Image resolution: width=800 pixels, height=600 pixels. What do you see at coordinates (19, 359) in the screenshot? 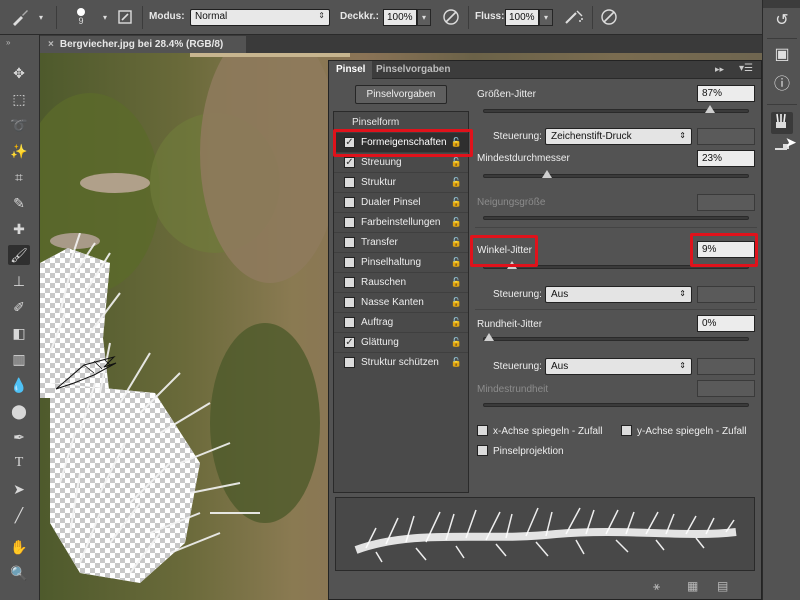
I see `gradient-tool-icon: ▥` at bounding box center [19, 359].